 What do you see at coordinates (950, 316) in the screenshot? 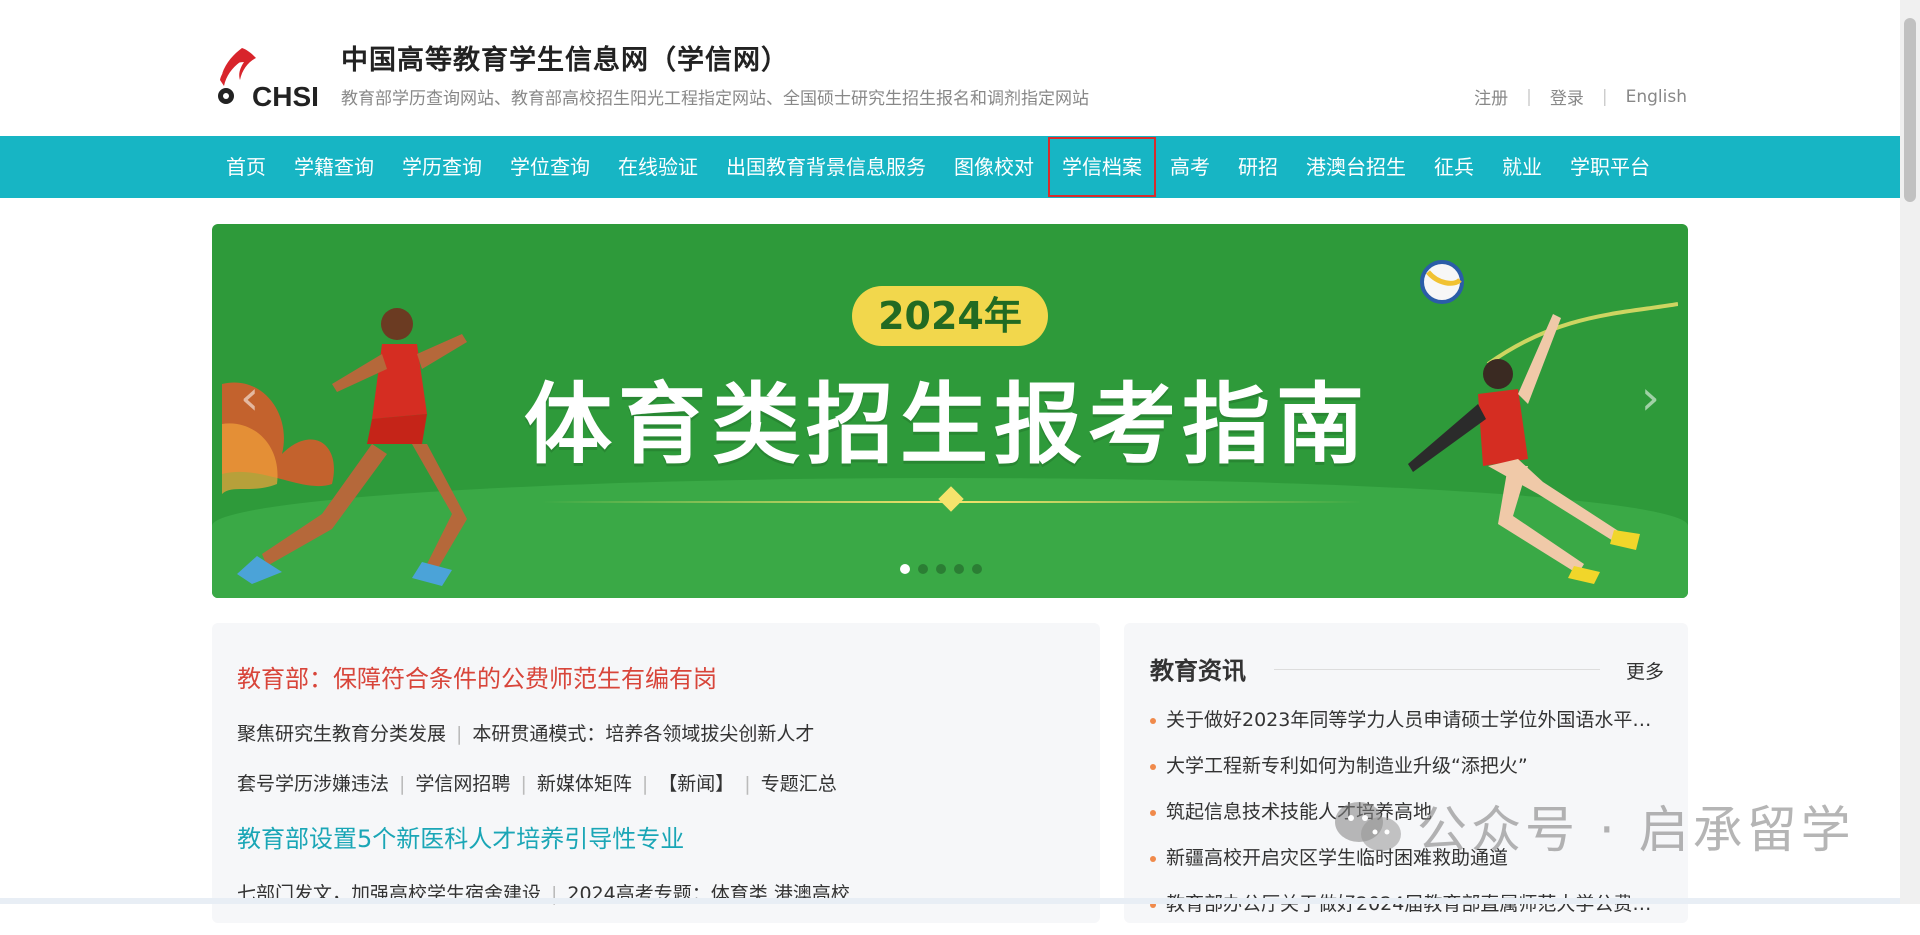
I see `banner-year-badge: 2024年` at bounding box center [950, 316].